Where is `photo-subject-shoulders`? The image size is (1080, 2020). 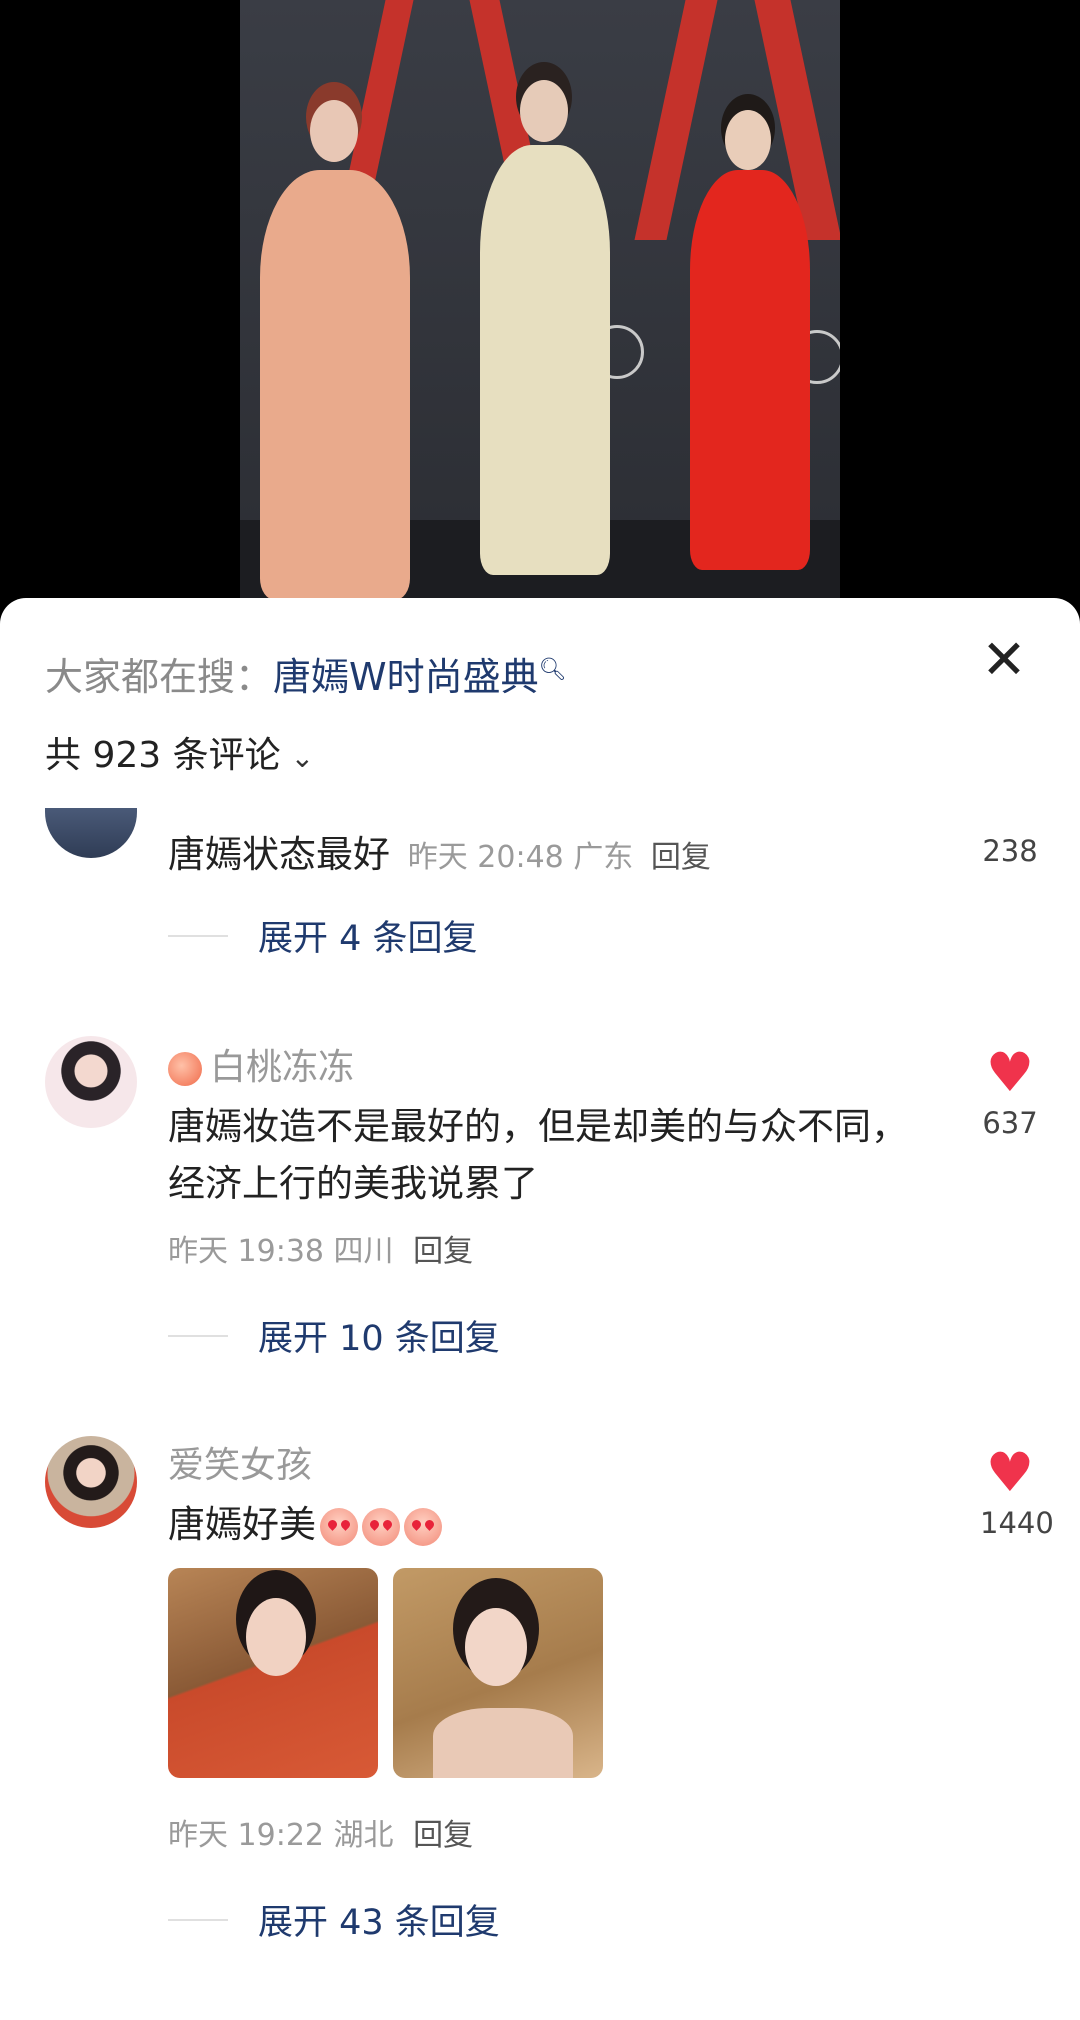
photo-subject-shoulders is located at coordinates (503, 1743).